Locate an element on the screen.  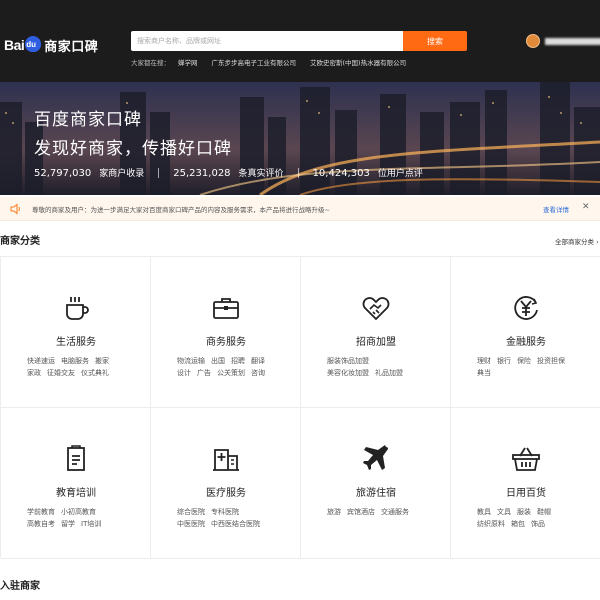
category-link: 文具 is located at coordinates (504, 512).